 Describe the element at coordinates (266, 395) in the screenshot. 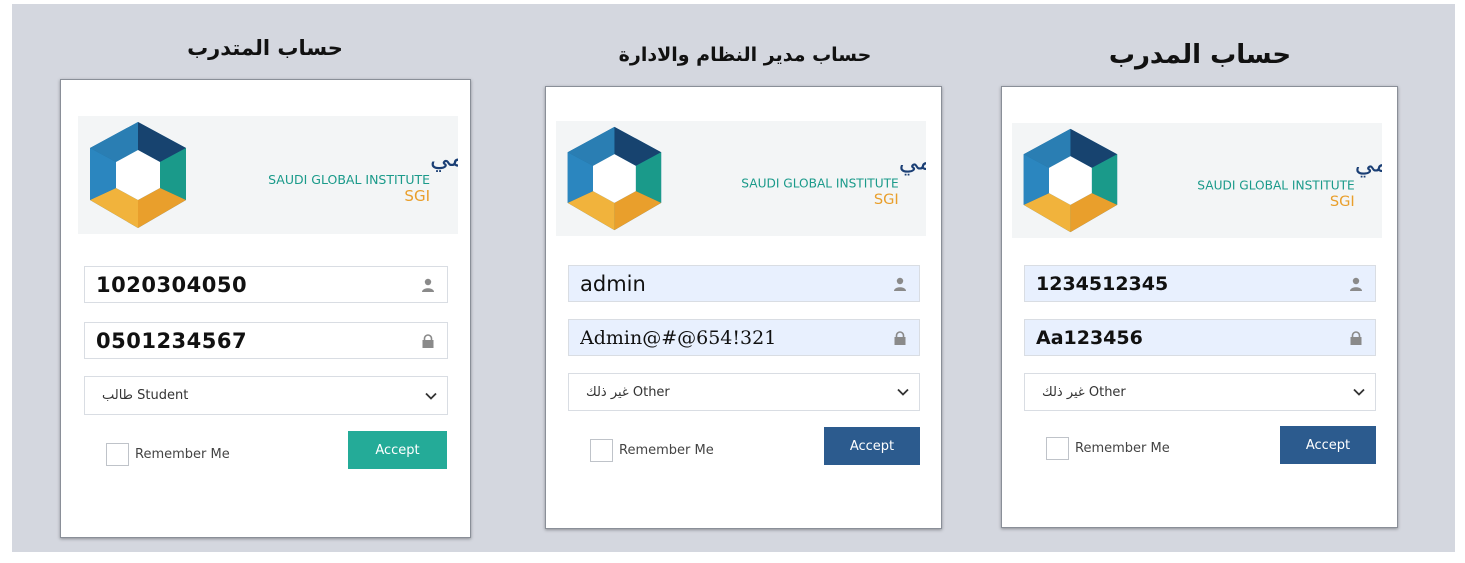

I see `account-type-select: طالب Student` at that location.